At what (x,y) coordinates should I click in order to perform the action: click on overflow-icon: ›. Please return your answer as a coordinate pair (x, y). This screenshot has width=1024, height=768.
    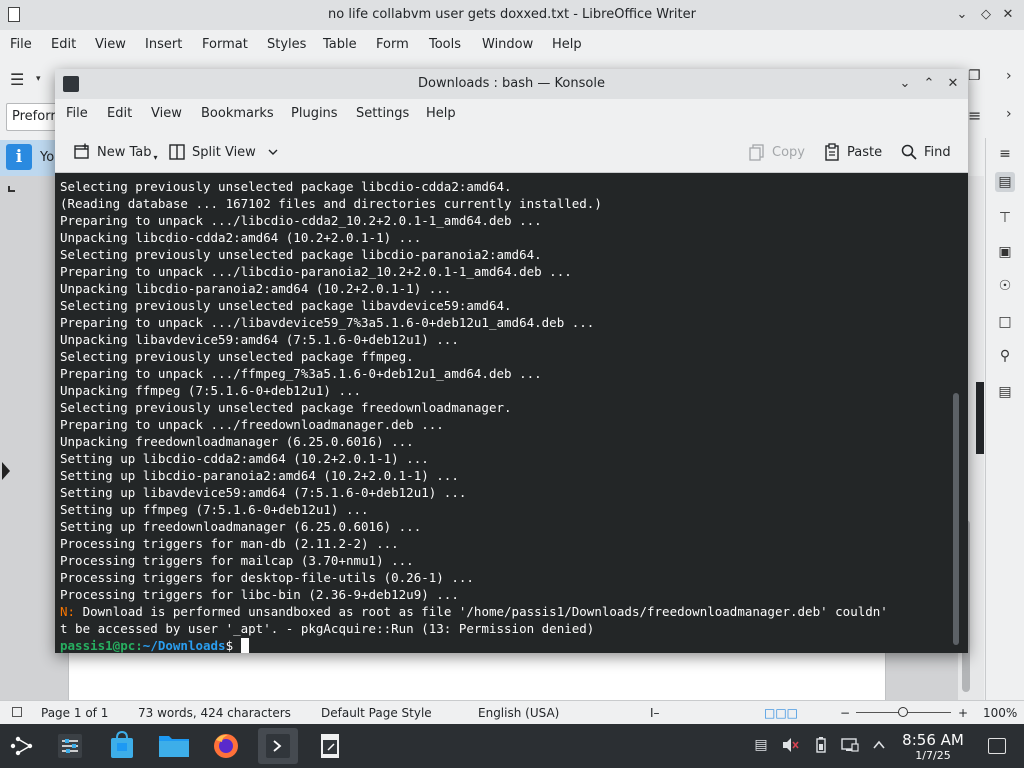
    Looking at the image, I should click on (1013, 78).